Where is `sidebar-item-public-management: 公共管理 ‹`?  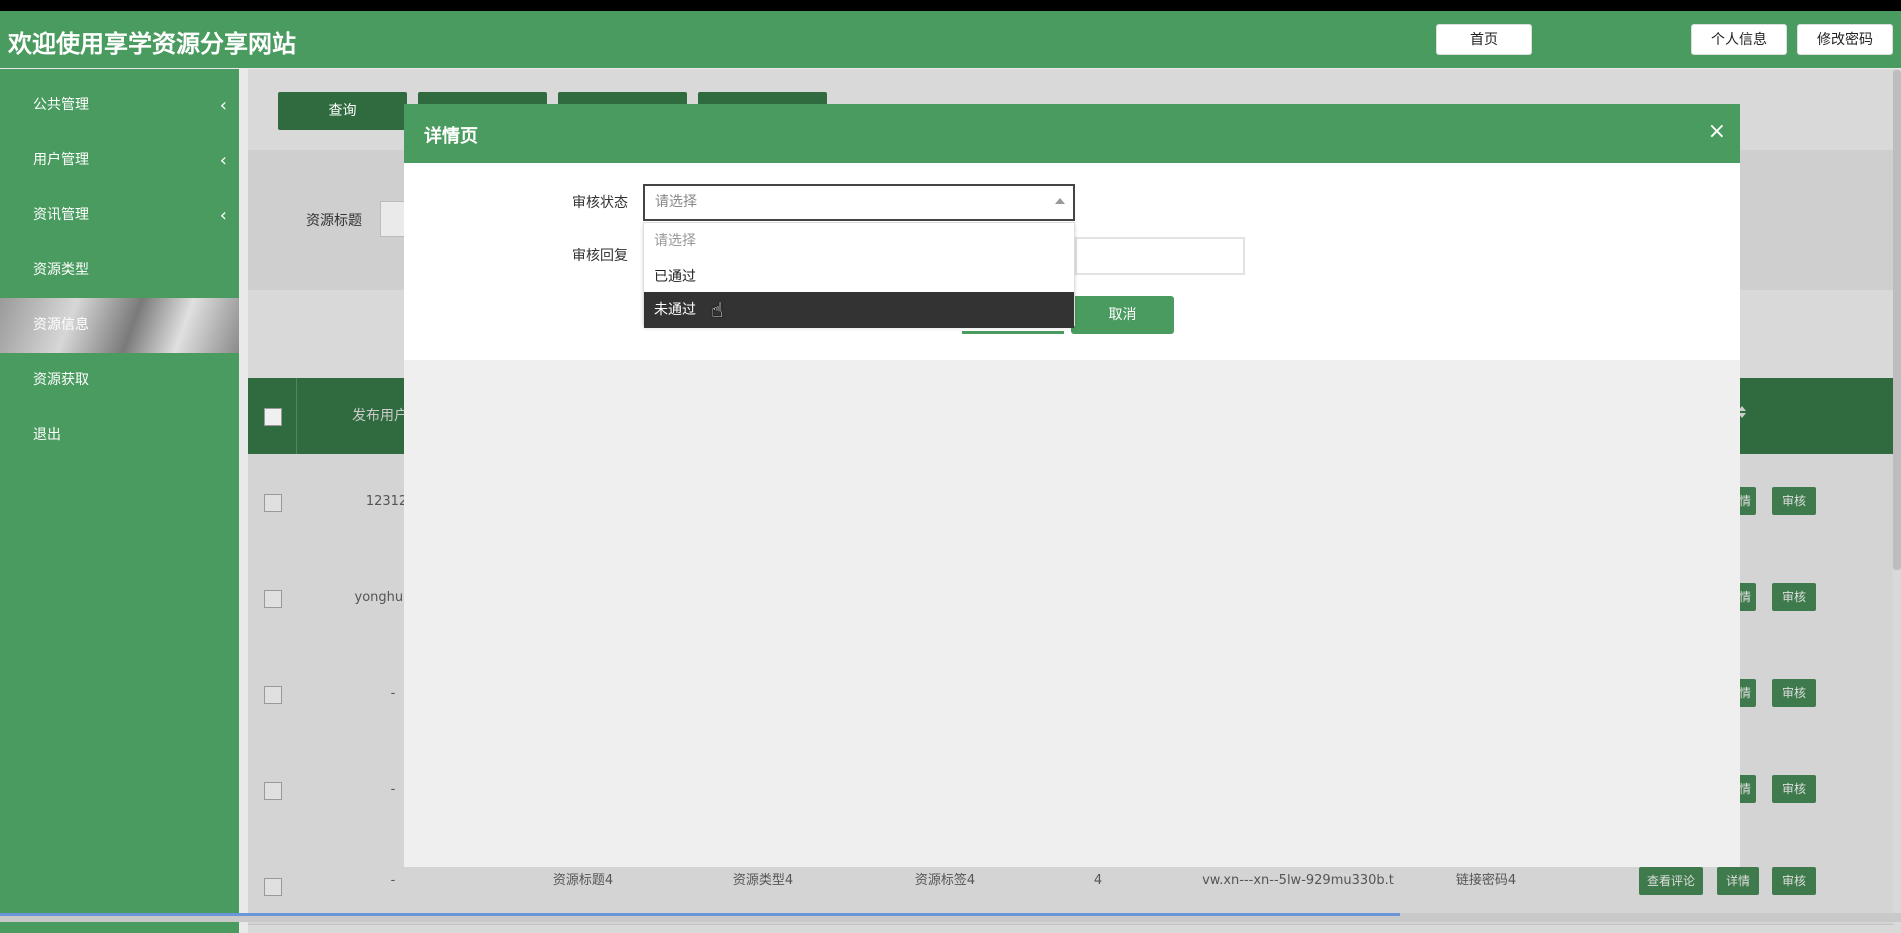 sidebar-item-public-management: 公共管理 ‹ is located at coordinates (119, 105).